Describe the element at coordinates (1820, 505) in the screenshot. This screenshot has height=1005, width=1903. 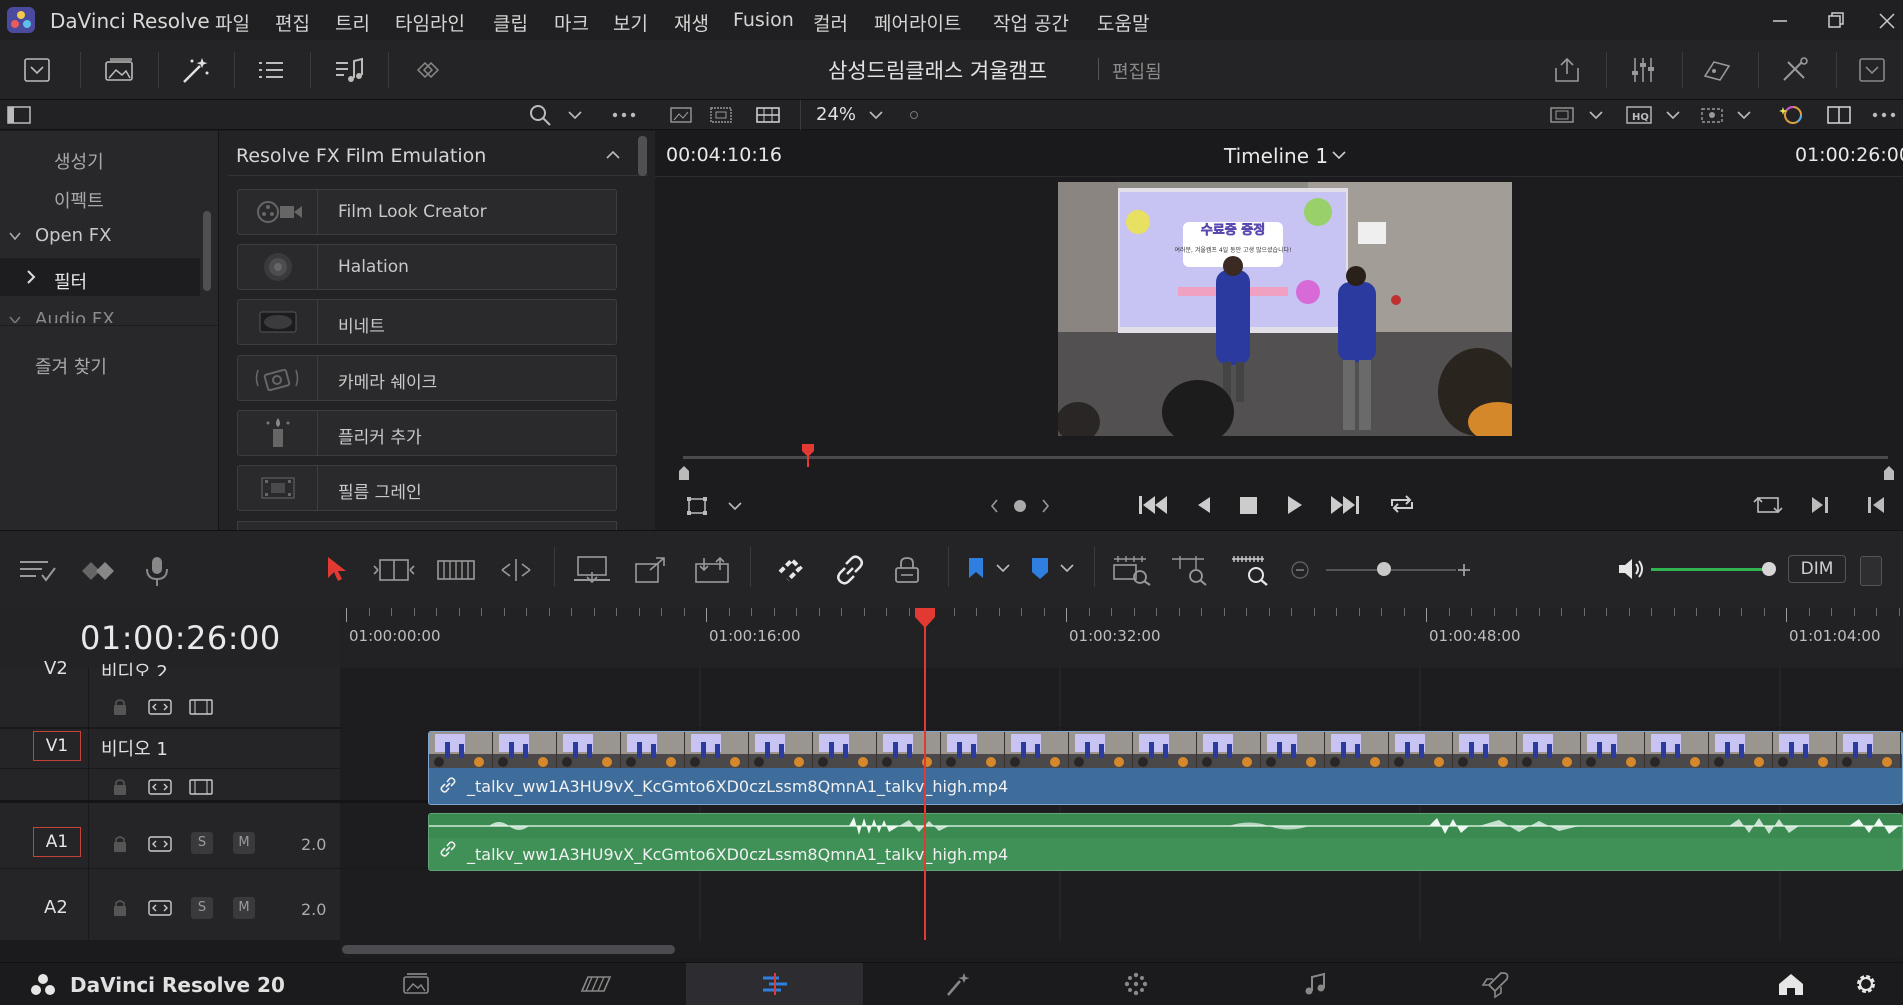
I see `next-edit-icon` at that location.